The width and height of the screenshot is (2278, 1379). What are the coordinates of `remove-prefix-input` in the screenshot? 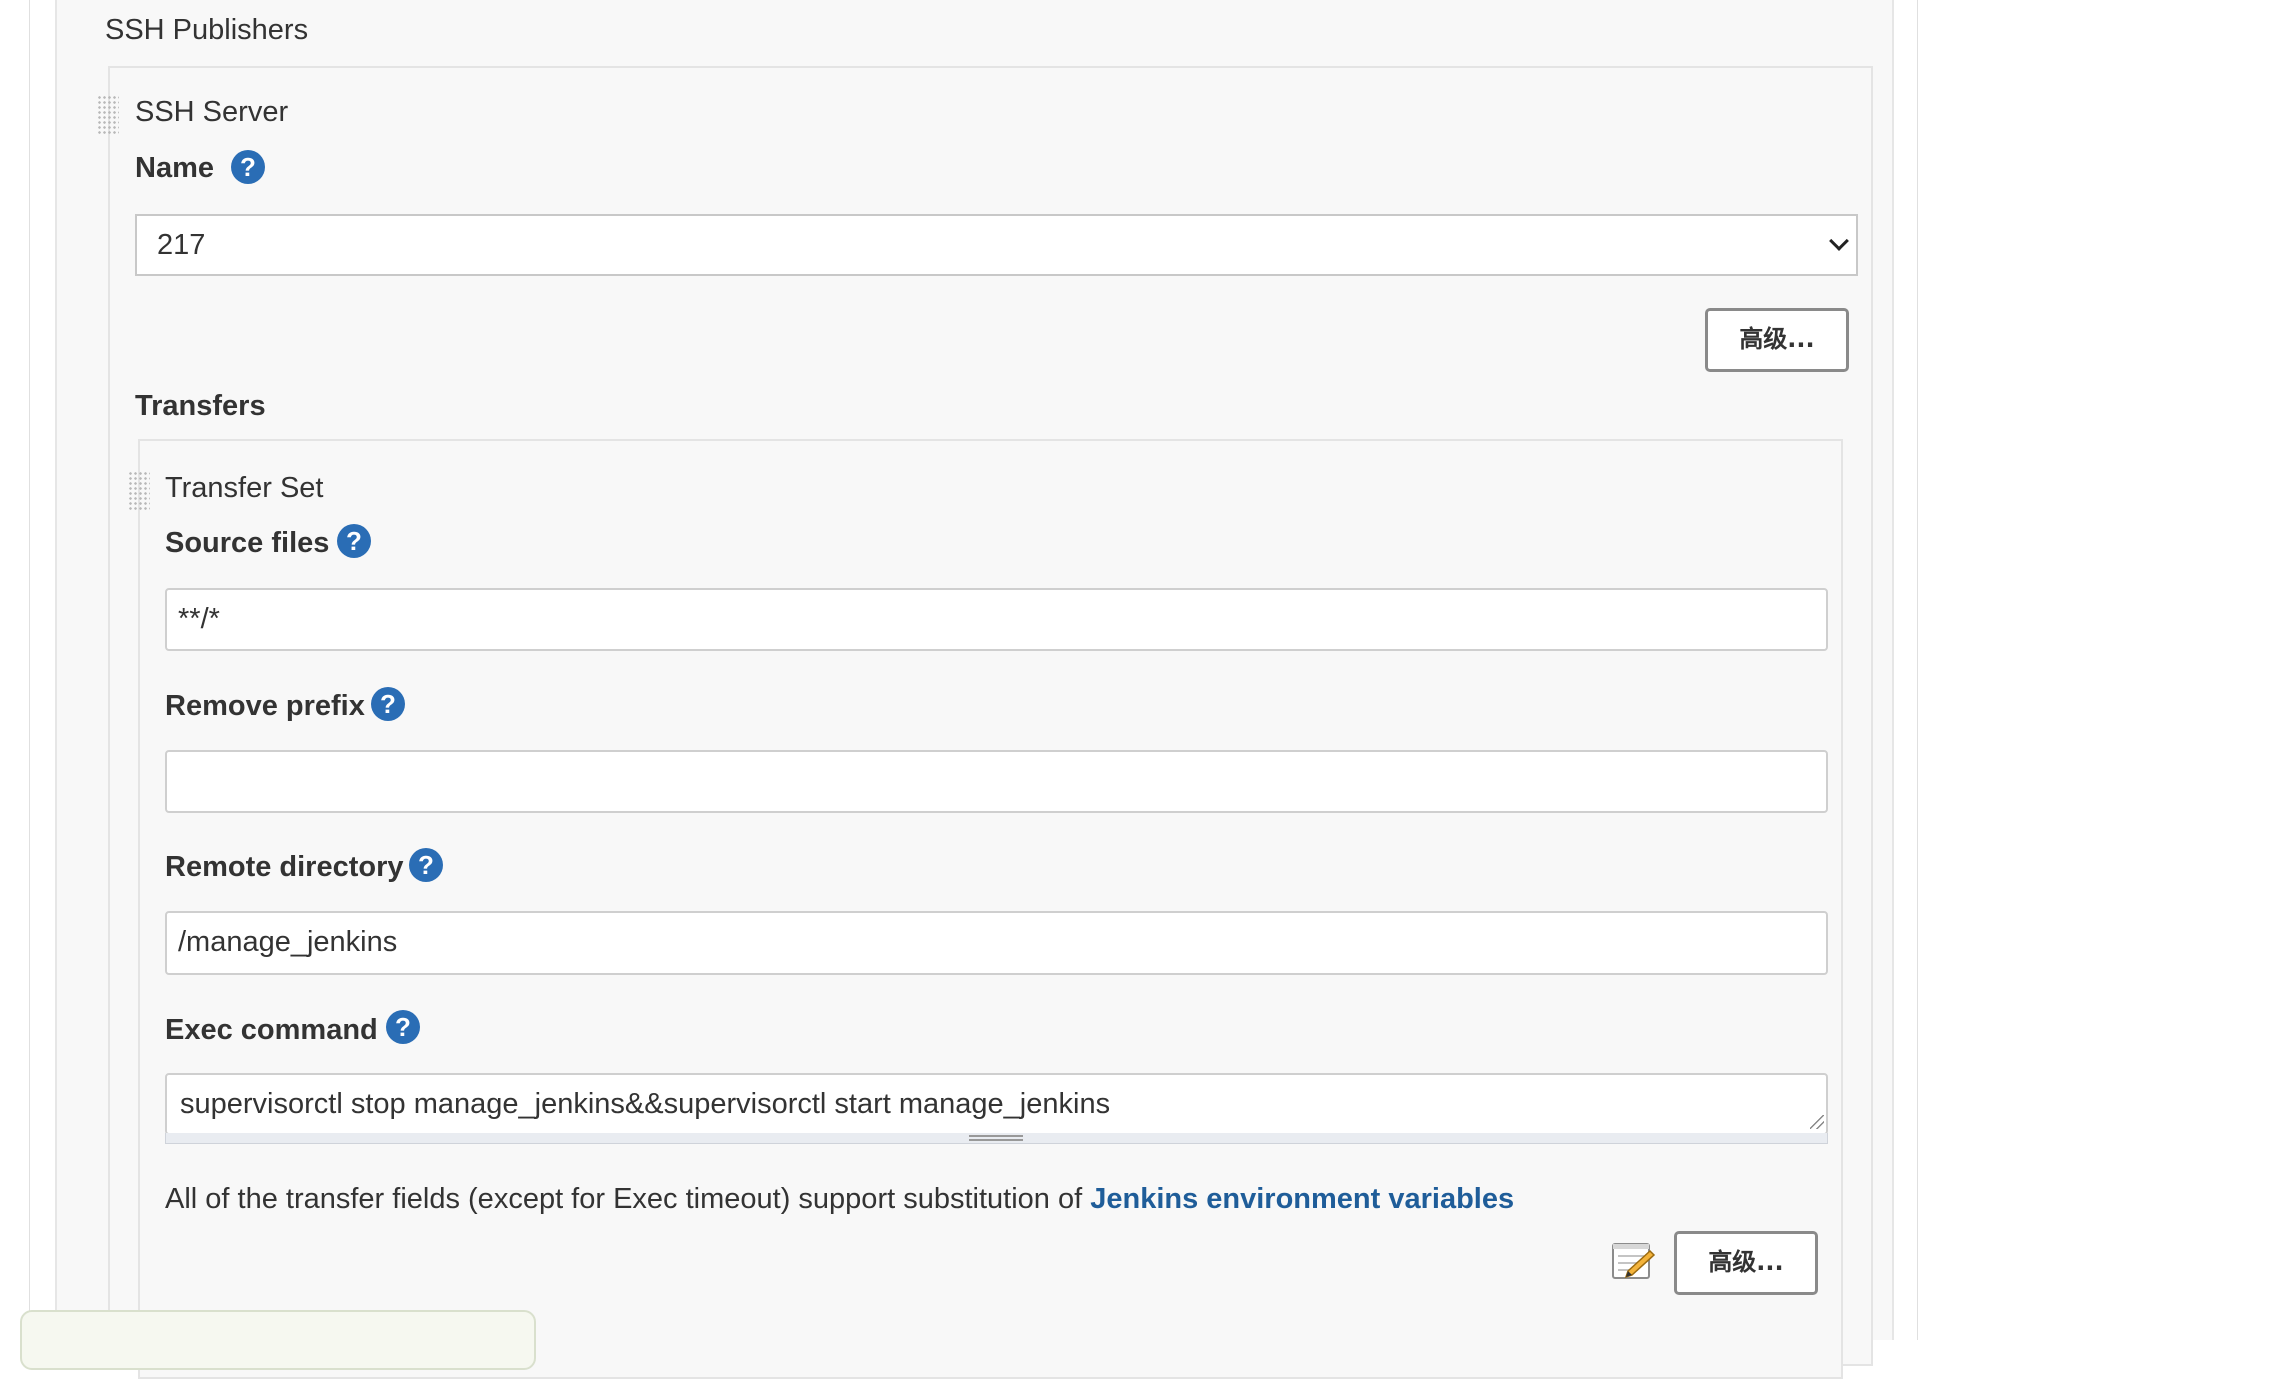 It's located at (996, 781).